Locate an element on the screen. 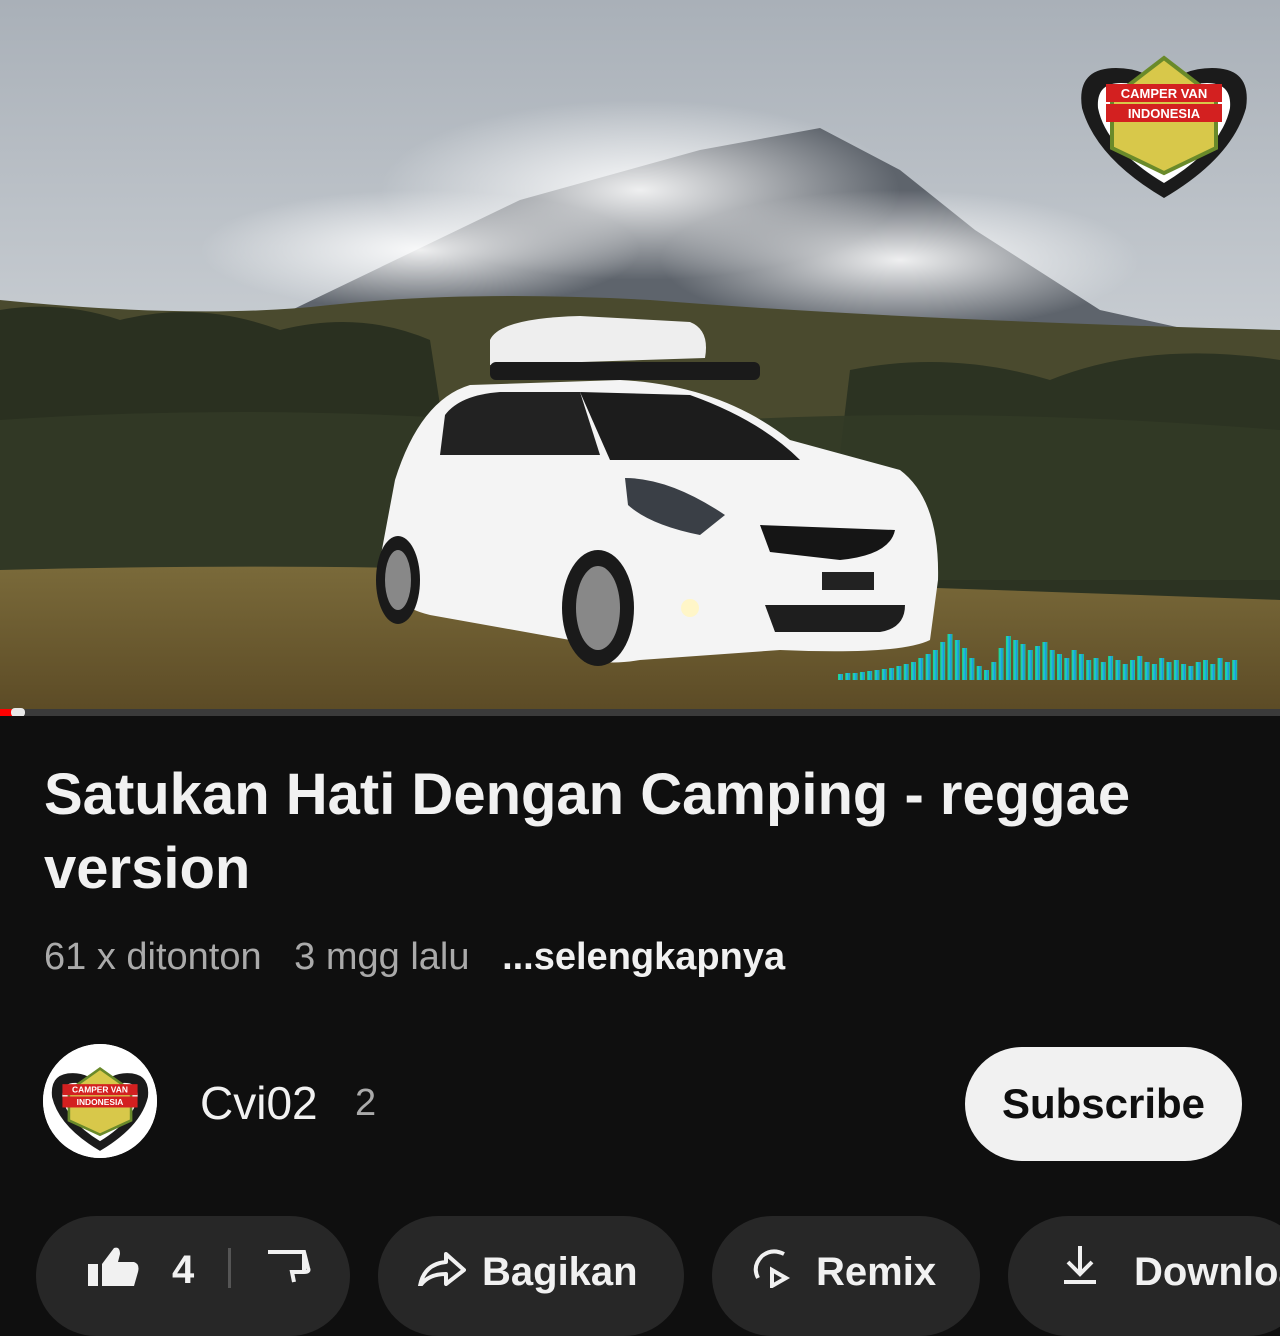 The width and height of the screenshot is (1280, 1336). show-more-link: ...selengkapnya is located at coordinates (643, 957).